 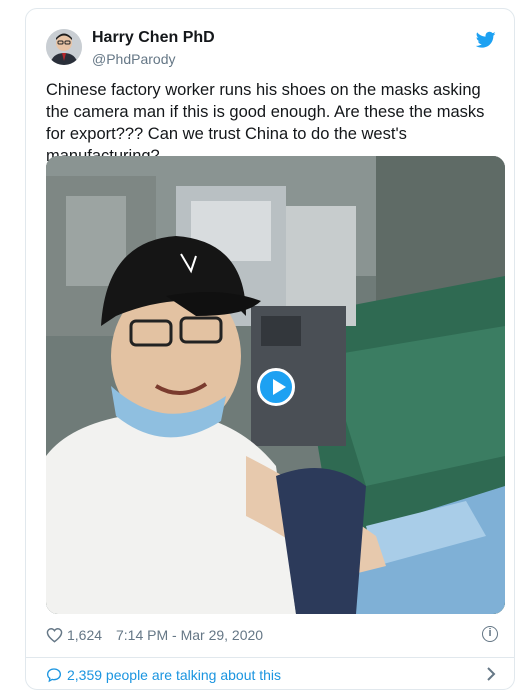 I want to click on twitter-bird-icon, so click(x=486, y=40).